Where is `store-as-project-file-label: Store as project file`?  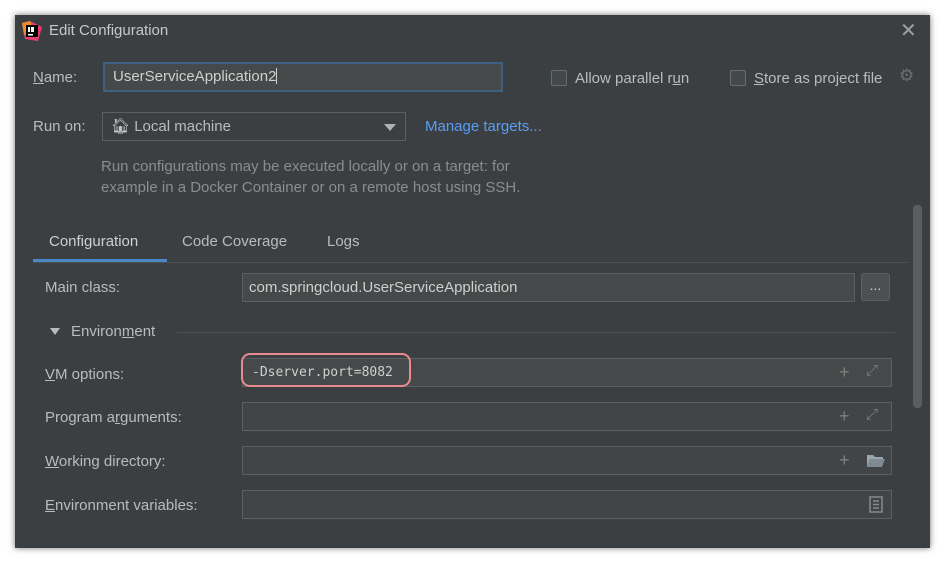
store-as-project-file-label: Store as project file is located at coordinates (818, 78).